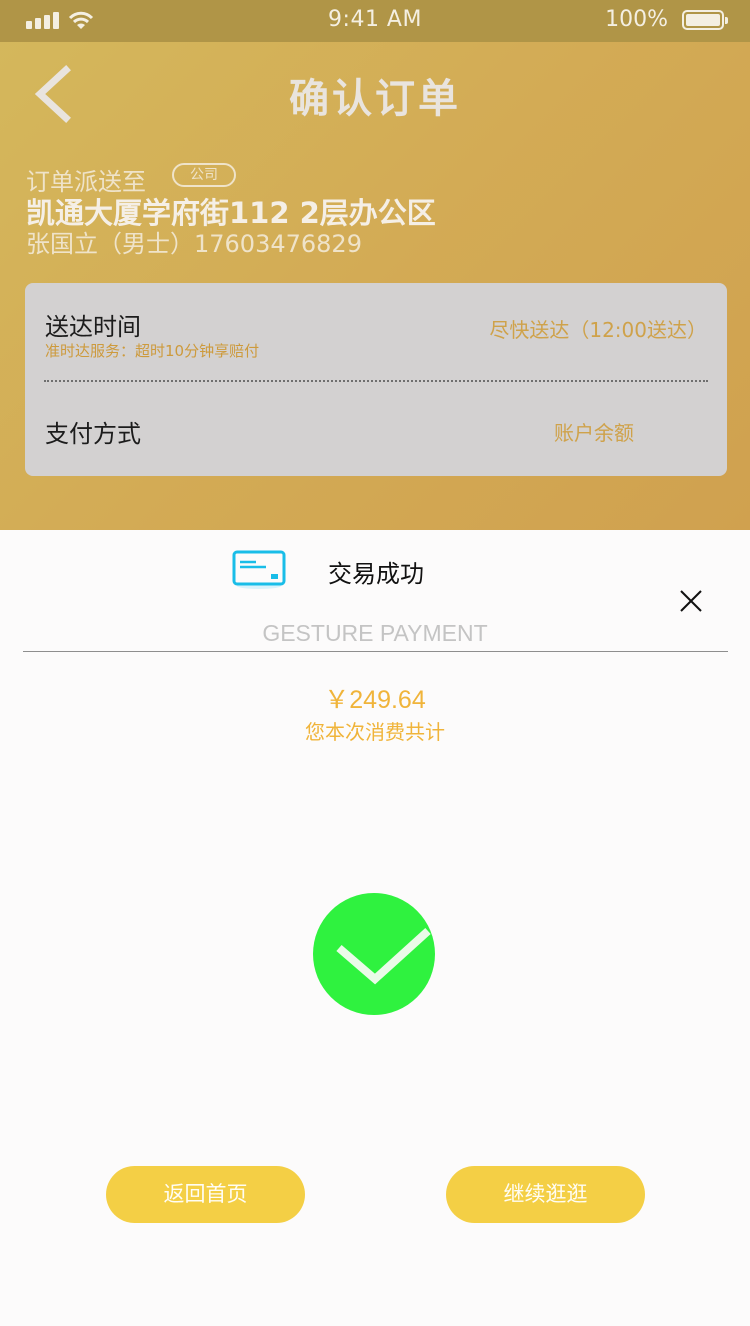  What do you see at coordinates (204, 175) in the screenshot?
I see `address-tag: 公司` at bounding box center [204, 175].